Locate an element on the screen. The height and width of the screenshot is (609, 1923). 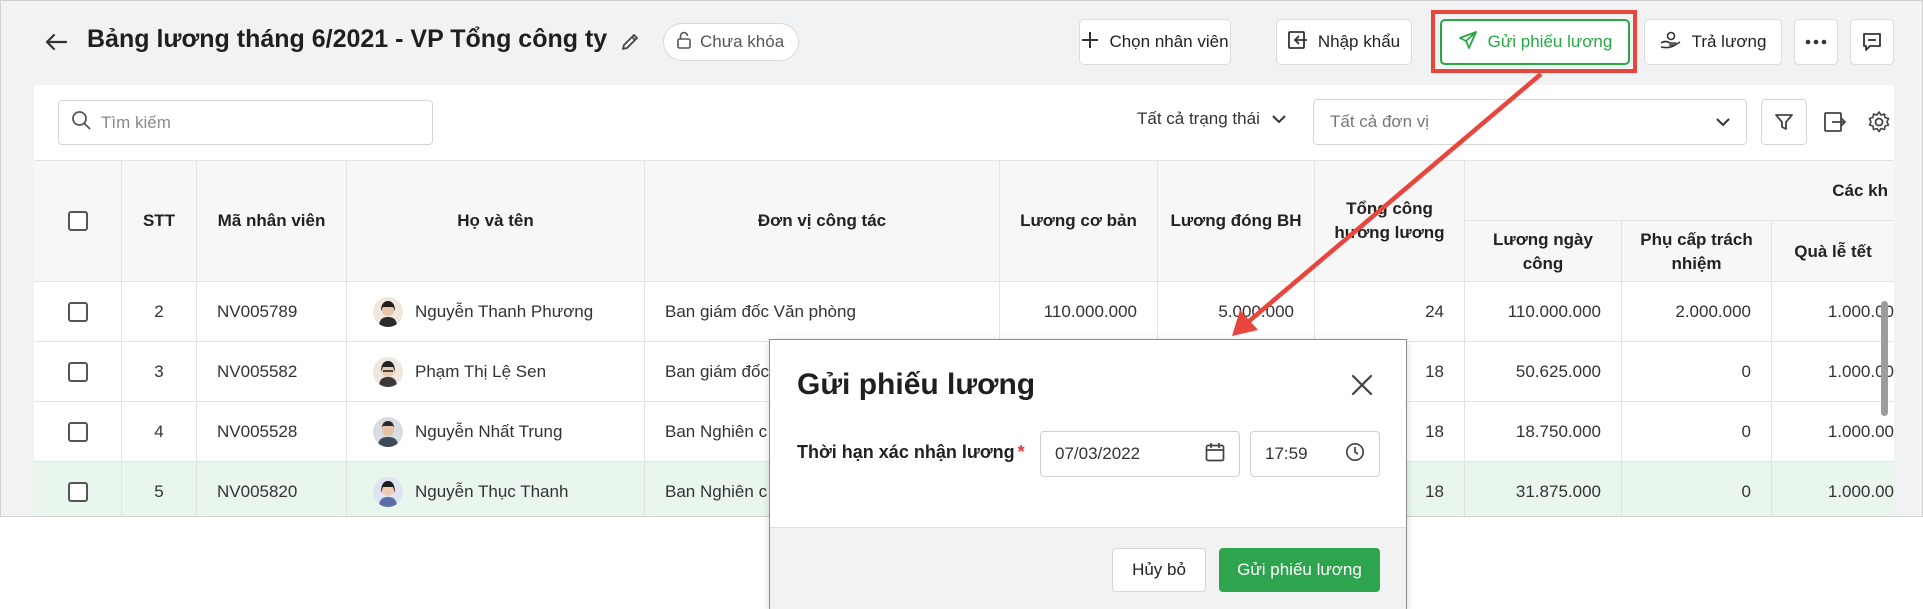
import-button: Nhập khẩu is located at coordinates (1344, 42).